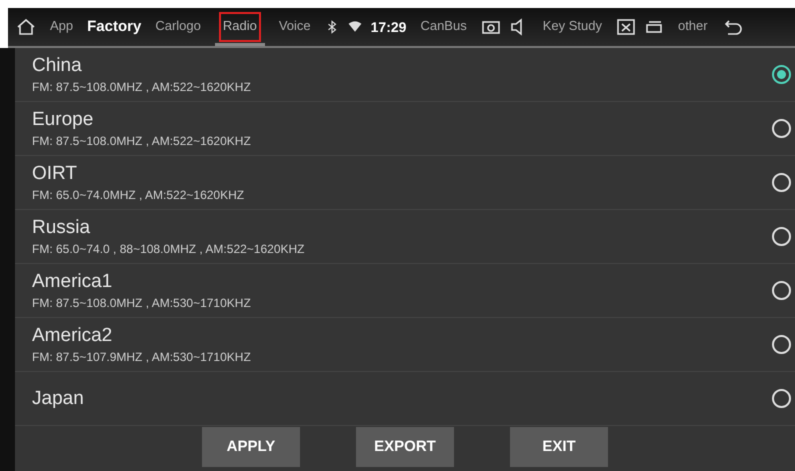 Image resolution: width=795 pixels, height=471 pixels. I want to click on region-row: America2 FM: 87.5~107.9MHZ , AM:530~1710KHZ, so click(405, 345).